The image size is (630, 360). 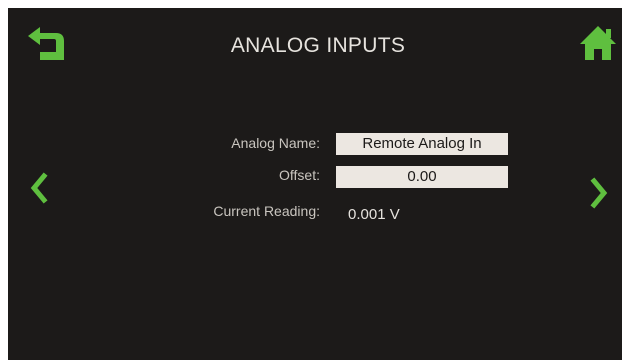 I want to click on back-button, so click(x=46, y=44).